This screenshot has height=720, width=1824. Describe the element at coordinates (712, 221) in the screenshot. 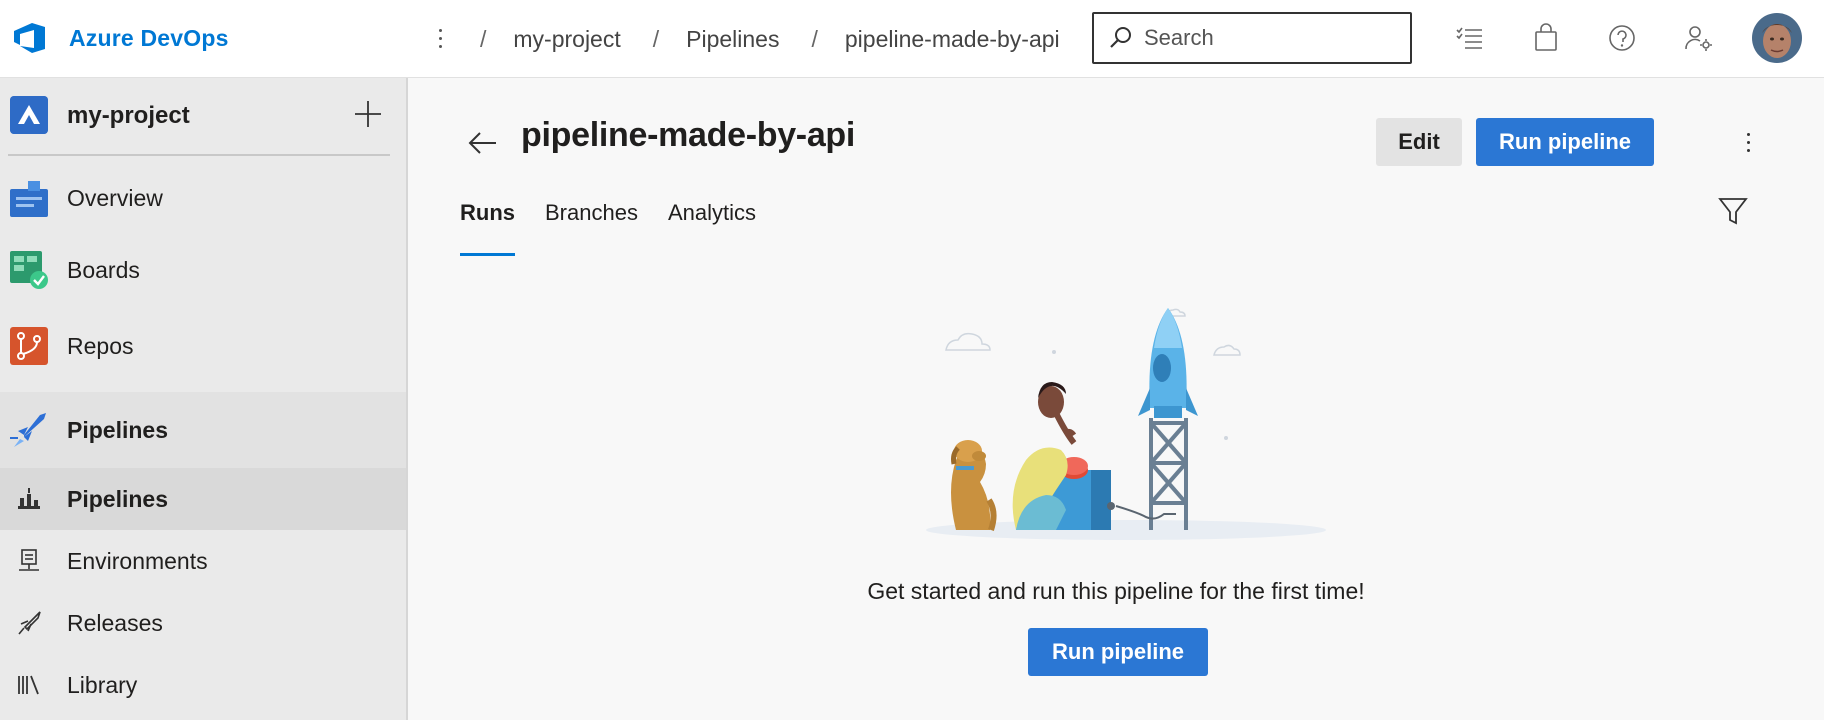

I see `tab-analytics: Analytics` at that location.